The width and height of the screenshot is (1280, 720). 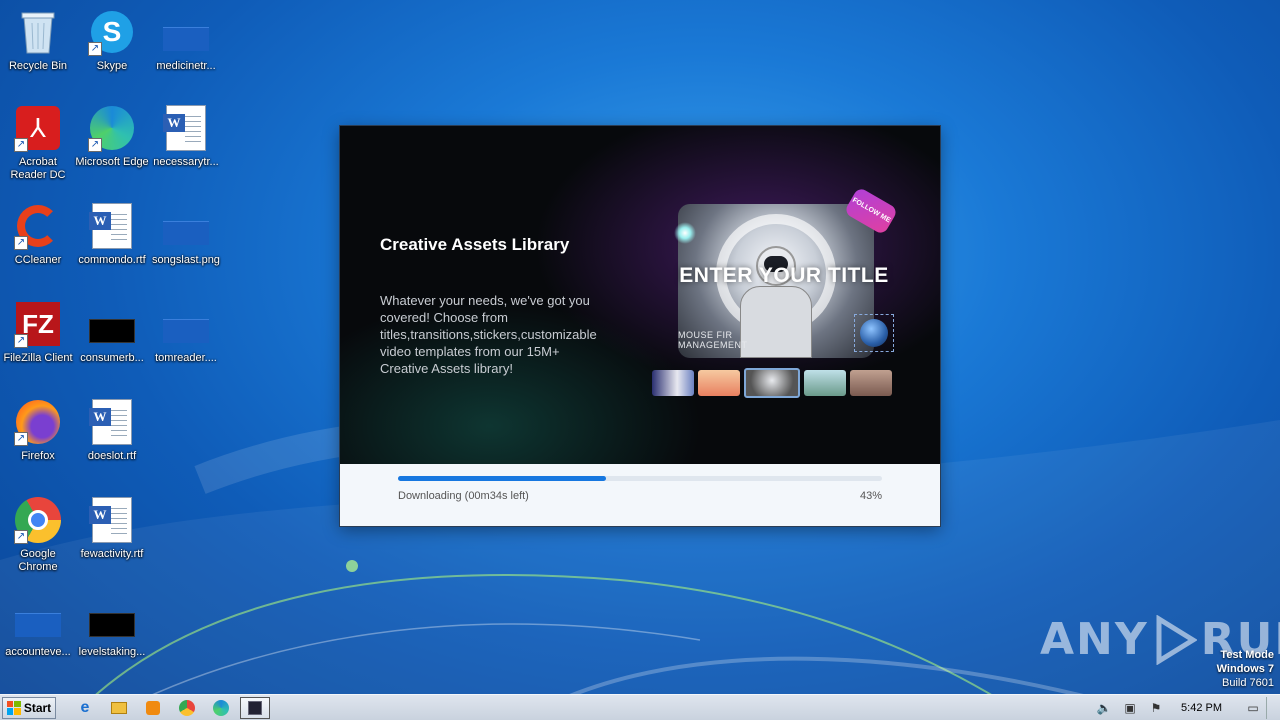 I want to click on show-desktop-button, so click(x=1273, y=707).